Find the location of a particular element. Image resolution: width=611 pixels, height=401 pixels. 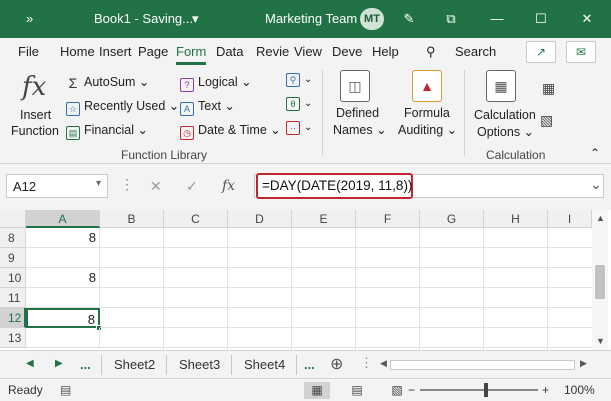

add-sheet-icon: ⊕ is located at coordinates (336, 364).